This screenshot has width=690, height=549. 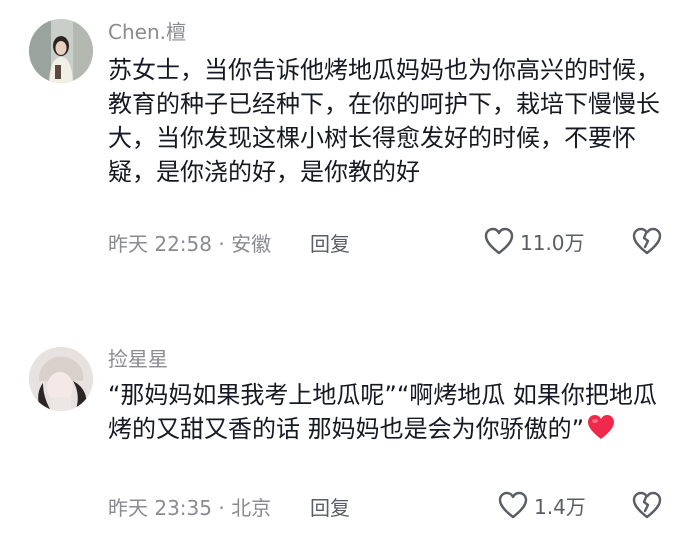 What do you see at coordinates (560, 506) in the screenshot?
I see `like-count: 1.4万` at bounding box center [560, 506].